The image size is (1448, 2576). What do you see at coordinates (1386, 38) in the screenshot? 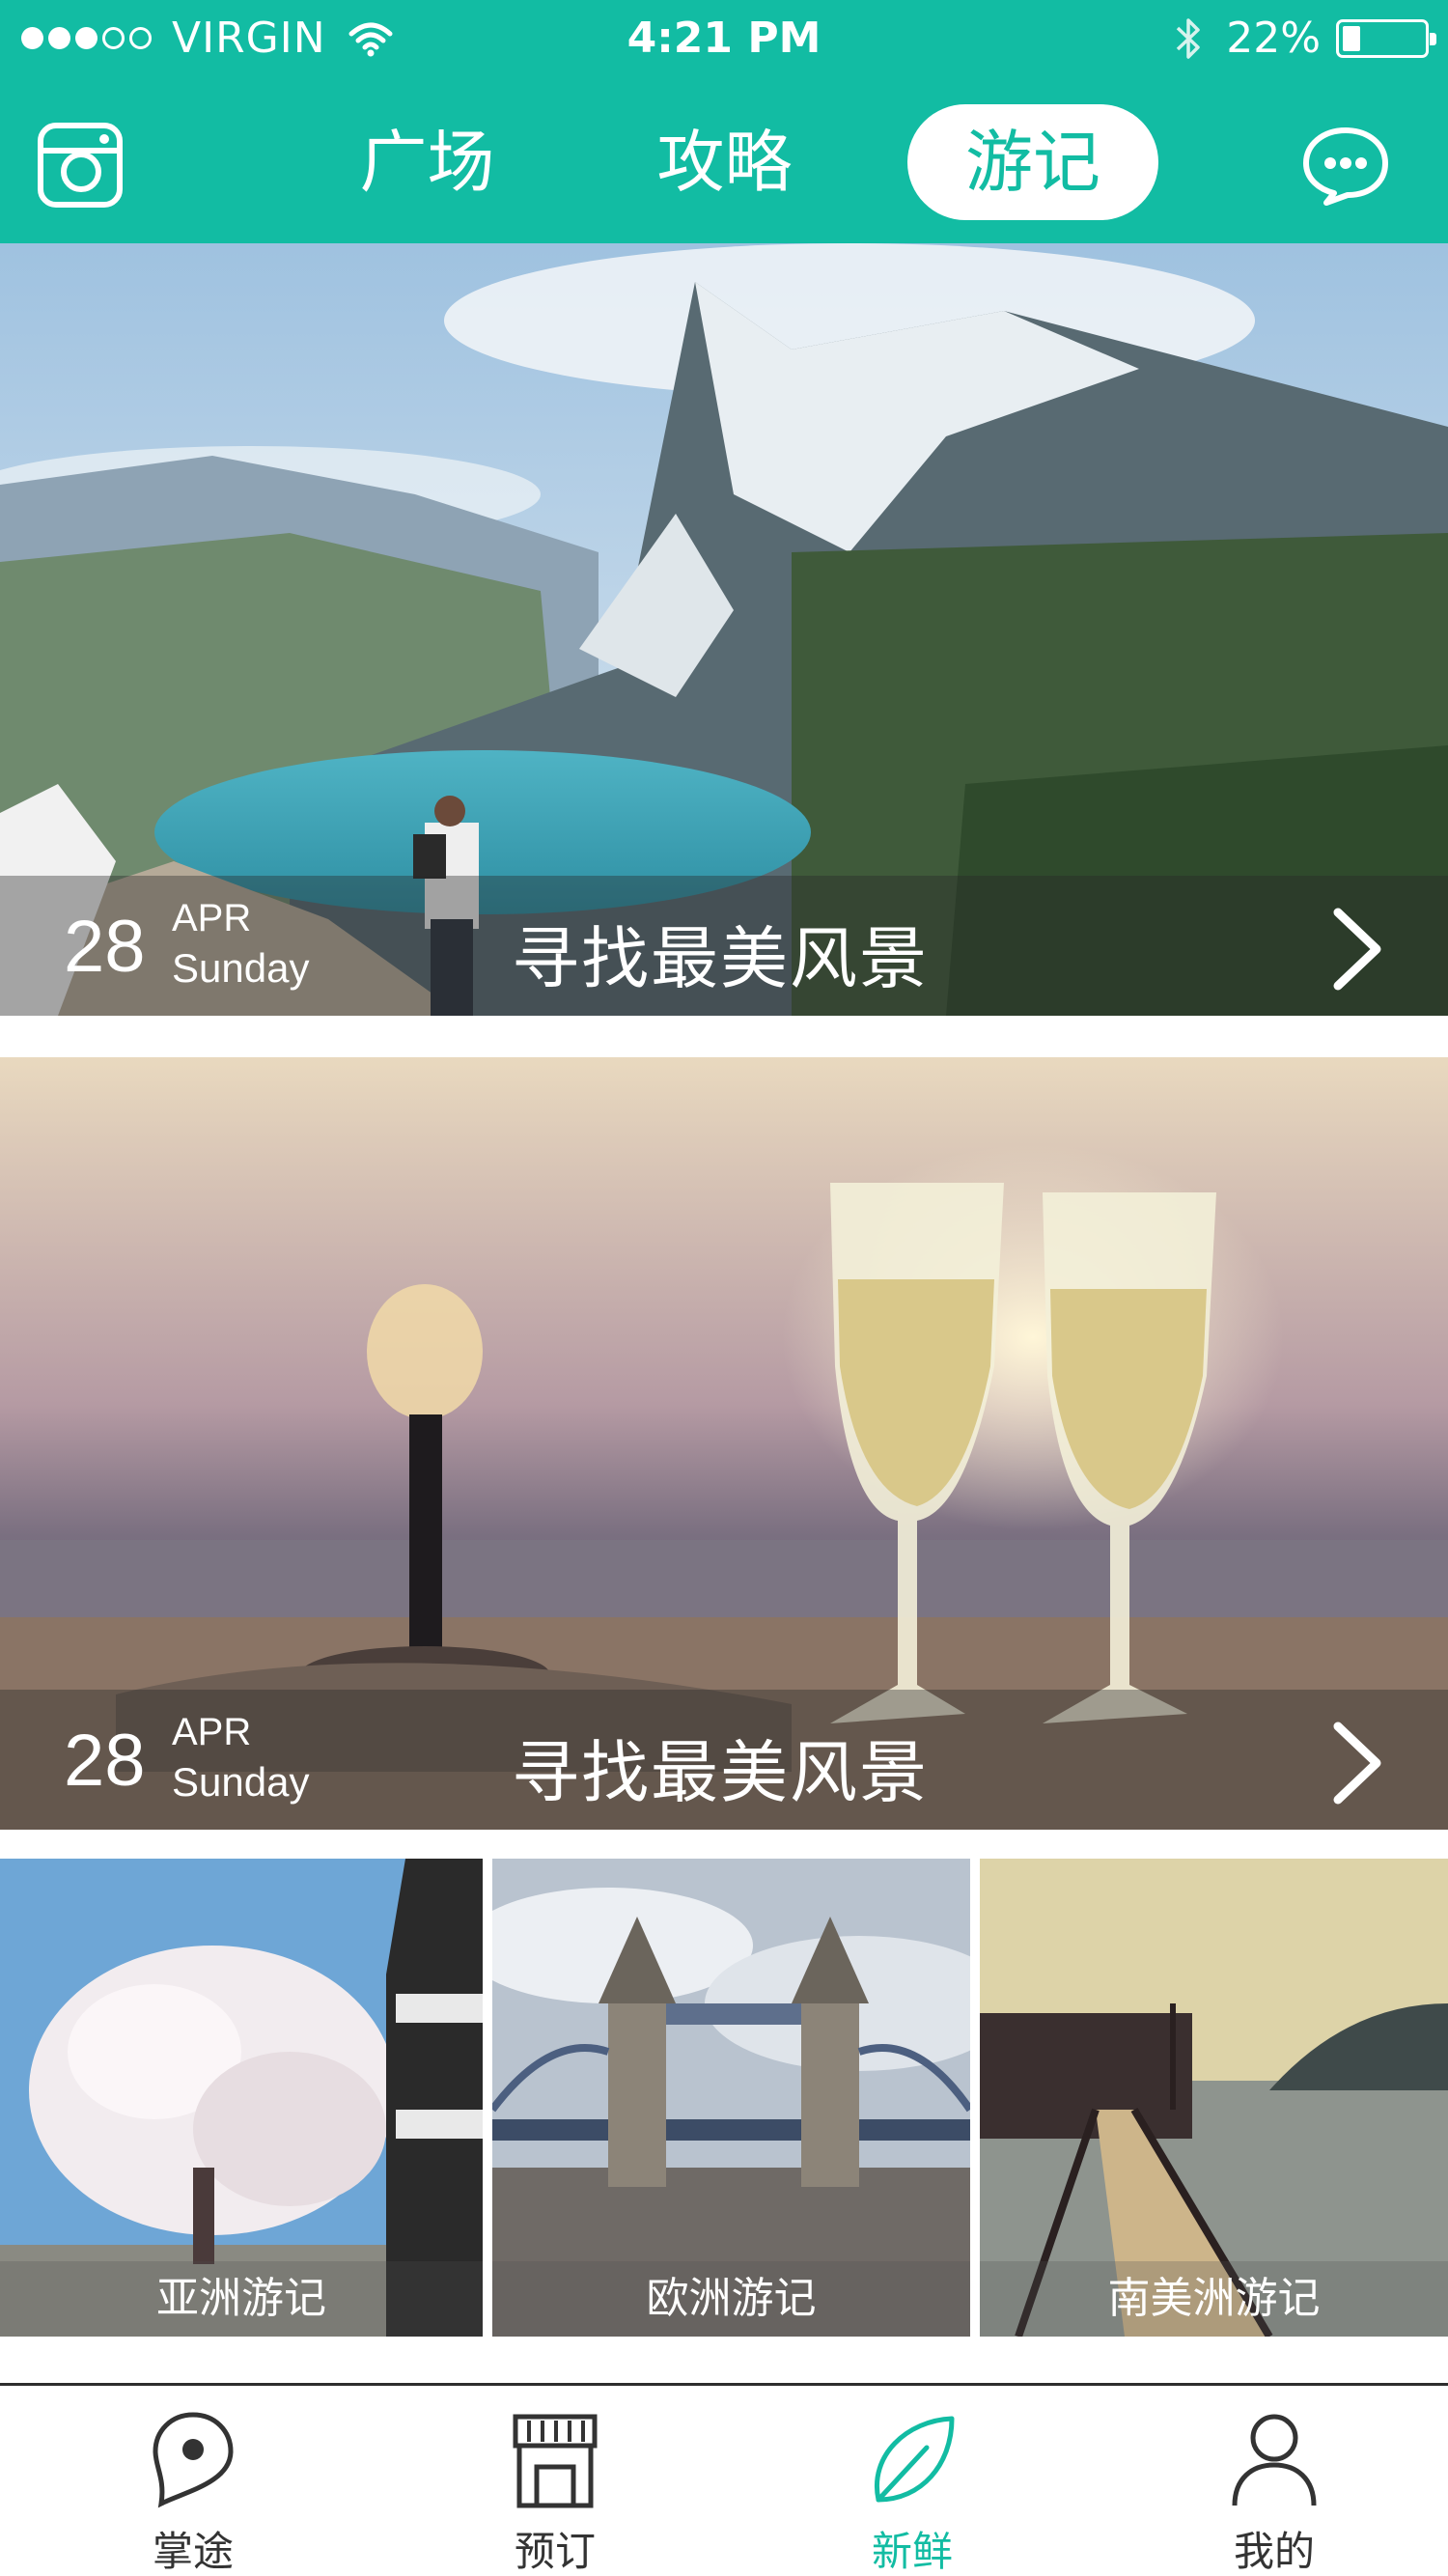
I see `battery-icon` at bounding box center [1386, 38].